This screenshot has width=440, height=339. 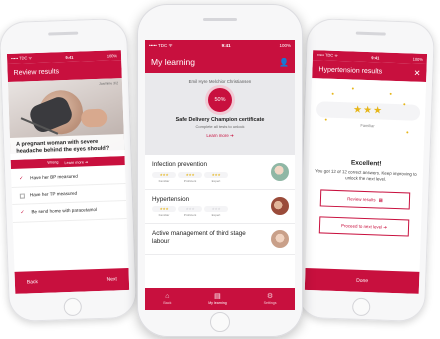 I want to click on certificate-subtitle: Complete all tests to unlock, so click(x=220, y=126).